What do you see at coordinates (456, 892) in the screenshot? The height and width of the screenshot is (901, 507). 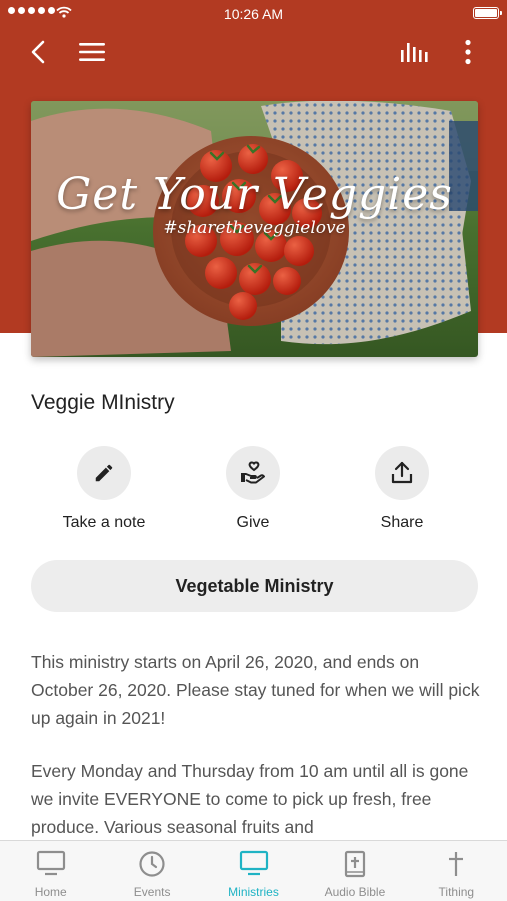 I see `tab-tithing-label: Tithing` at bounding box center [456, 892].